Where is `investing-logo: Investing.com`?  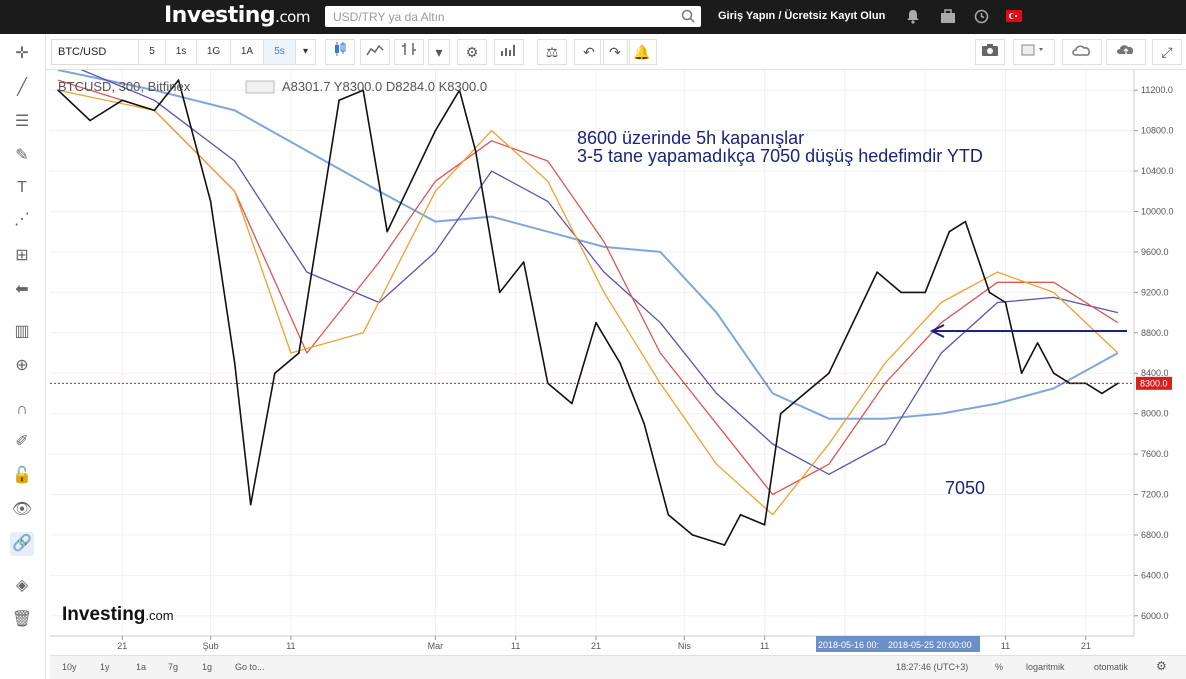 investing-logo: Investing.com is located at coordinates (237, 15).